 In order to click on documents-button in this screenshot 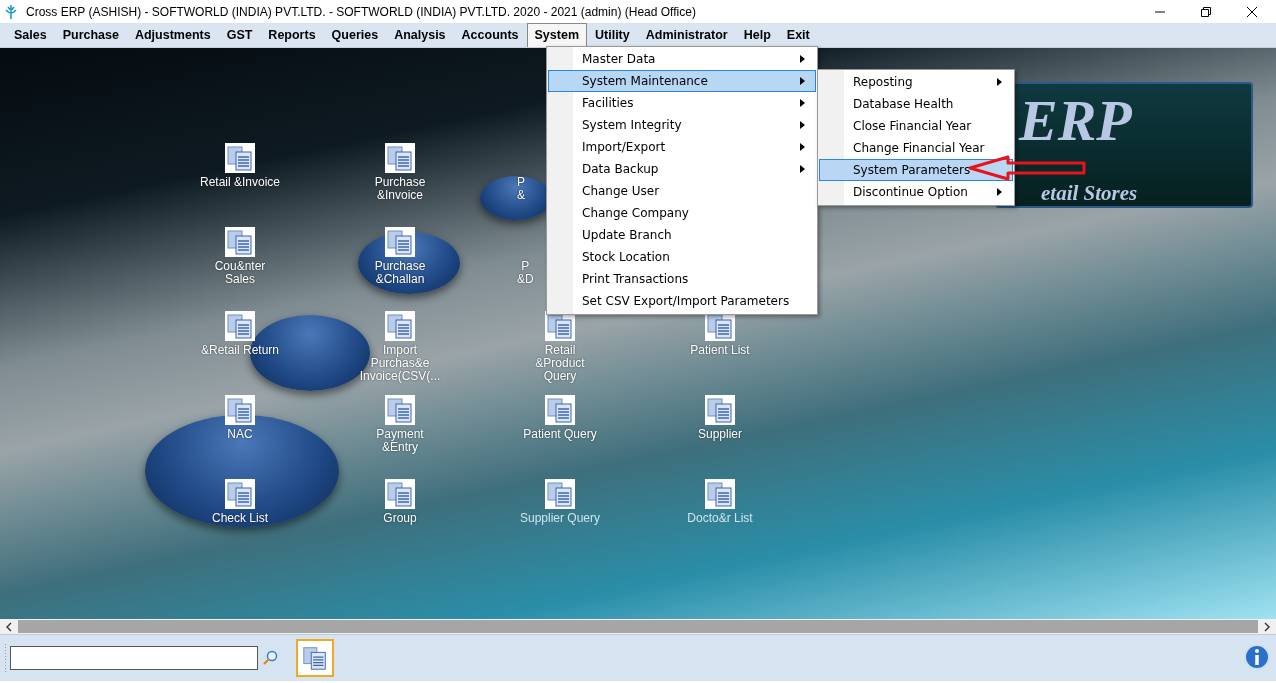, I will do `click(315, 658)`.